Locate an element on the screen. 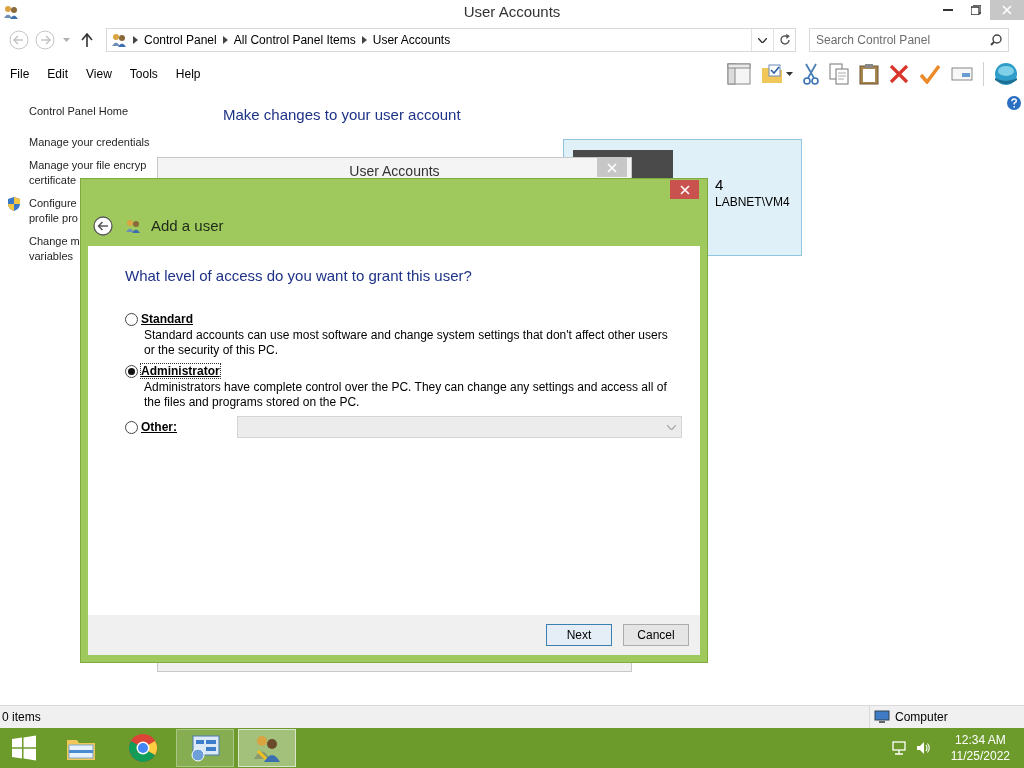  dialog-title: Add a user is located at coordinates (187, 225).